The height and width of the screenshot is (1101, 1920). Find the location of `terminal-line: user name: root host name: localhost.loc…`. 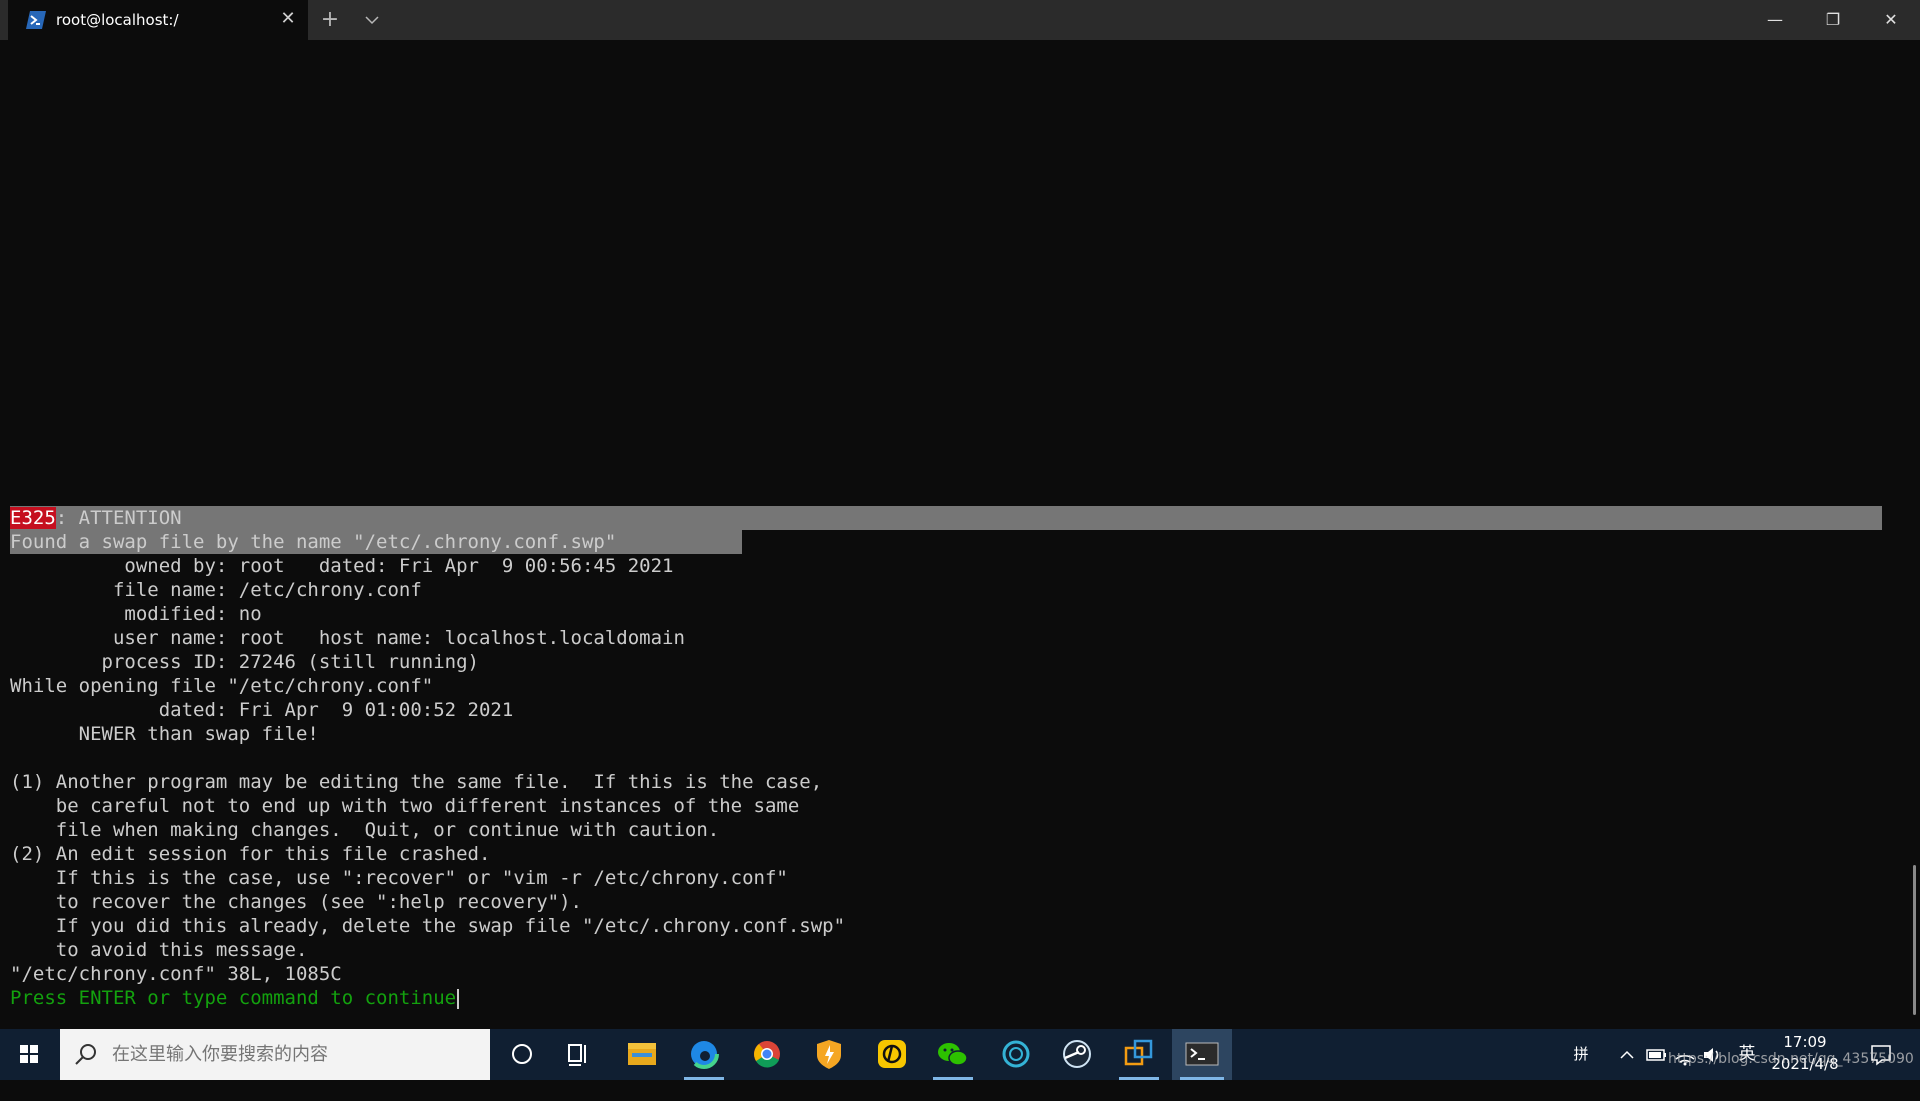

terminal-line: user name: root host name: localhost.loc… is located at coordinates (347, 638).